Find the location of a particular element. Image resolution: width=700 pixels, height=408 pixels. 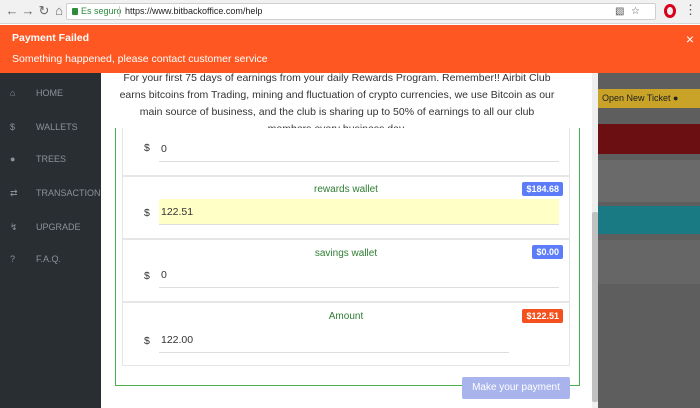

exchange-icon: ⇄ is located at coordinates (14, 193).